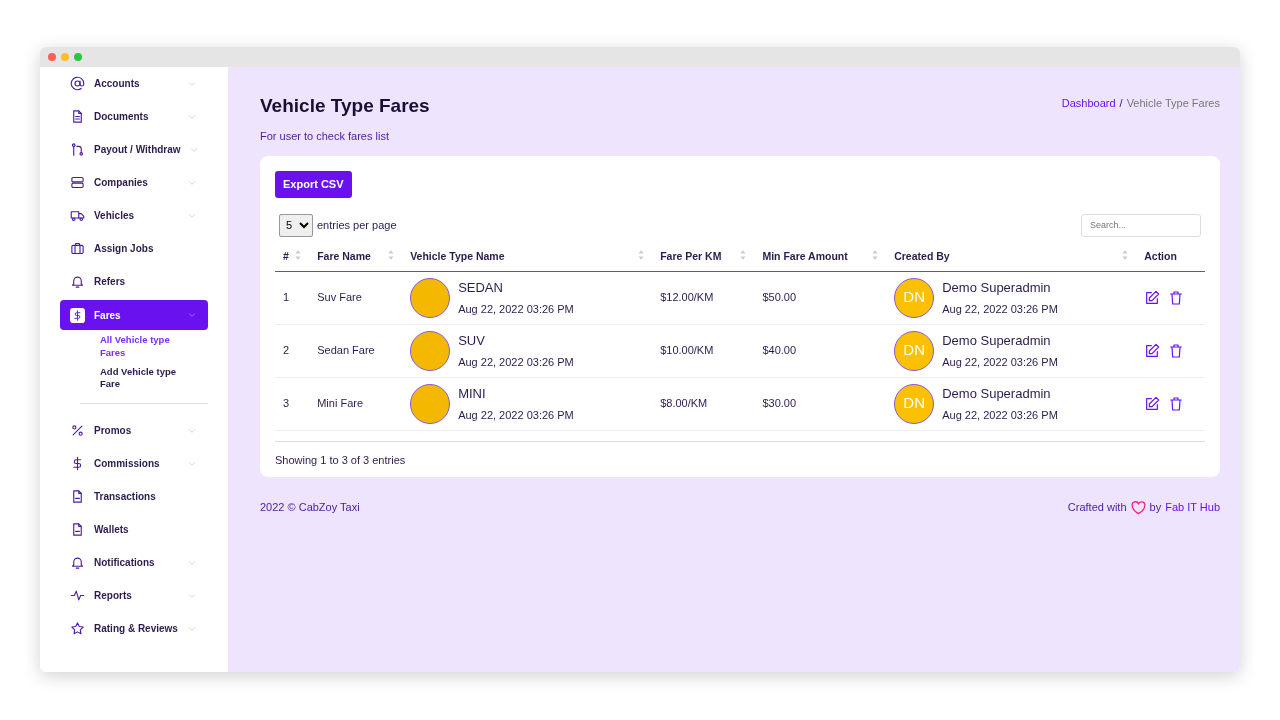 This screenshot has width=1280, height=720. Describe the element at coordinates (134, 596) in the screenshot. I see `sidebar-item: Reports` at that location.